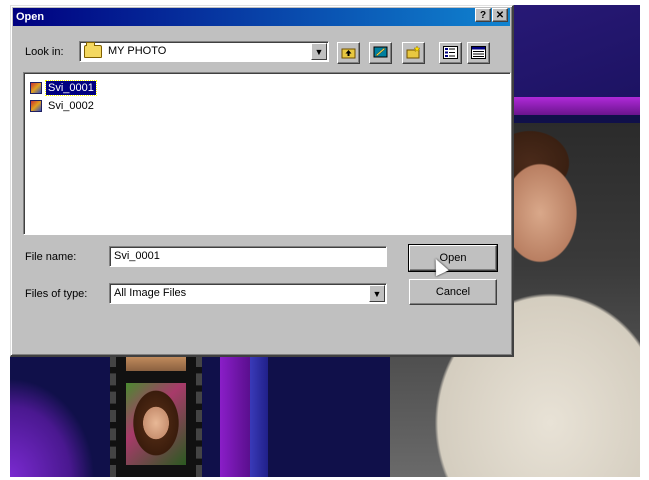 The width and height of the screenshot is (649, 480). What do you see at coordinates (44, 52) in the screenshot?
I see `look-in-label: Look in:` at bounding box center [44, 52].